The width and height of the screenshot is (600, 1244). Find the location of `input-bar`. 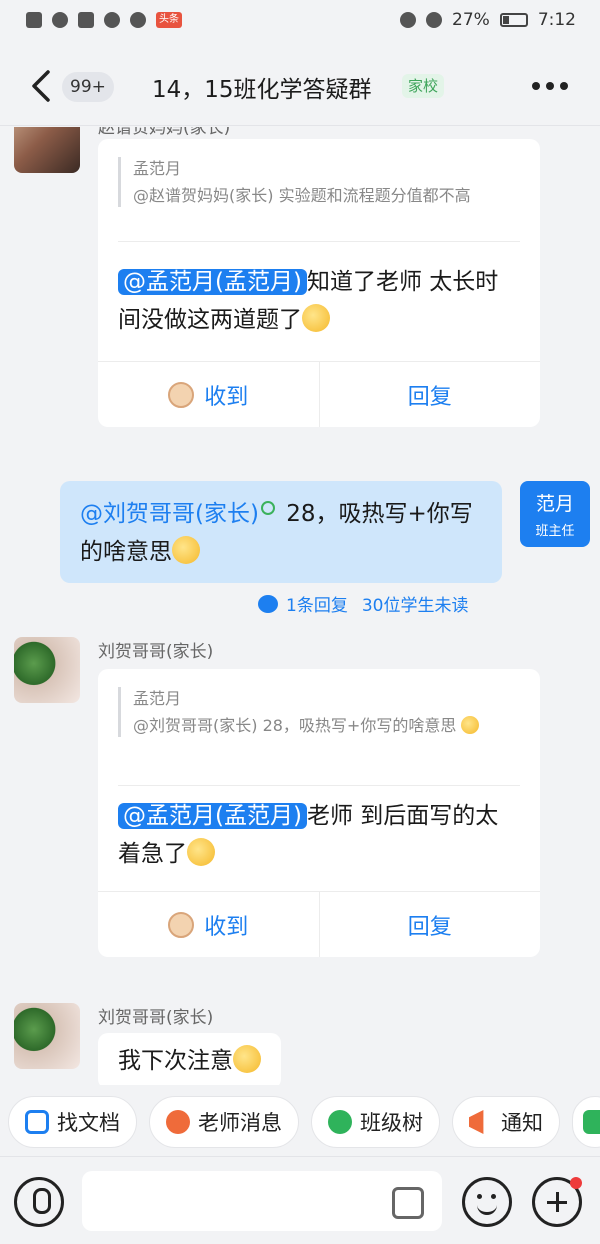

input-bar is located at coordinates (300, 1200).